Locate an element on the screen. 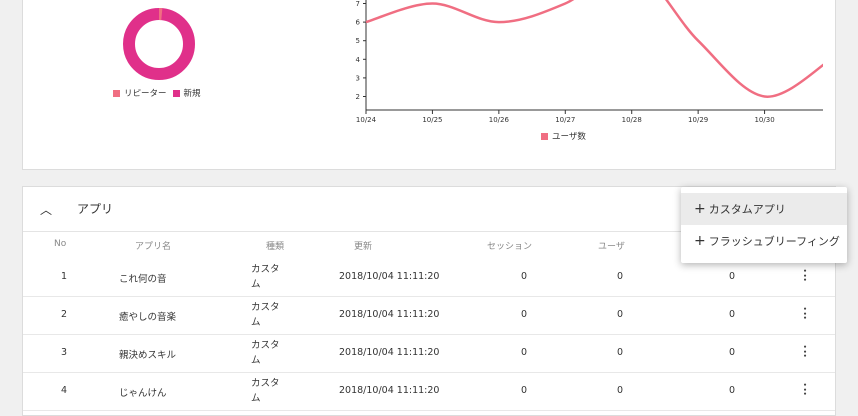  table-row: 3 親決めスキル カスタム 2018/10/04 11:11:20 0 0 0 ••• is located at coordinates (429, 353).